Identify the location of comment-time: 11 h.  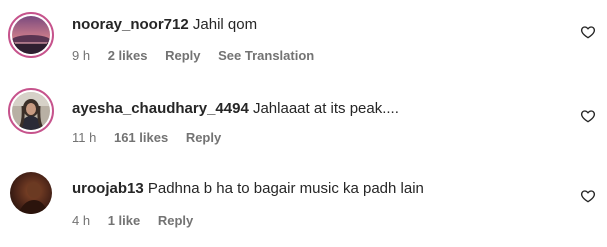
(84, 137).